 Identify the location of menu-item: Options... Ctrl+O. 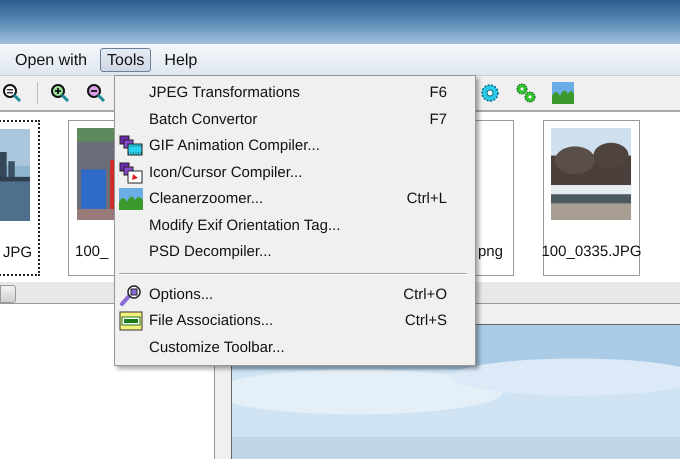
(295, 295).